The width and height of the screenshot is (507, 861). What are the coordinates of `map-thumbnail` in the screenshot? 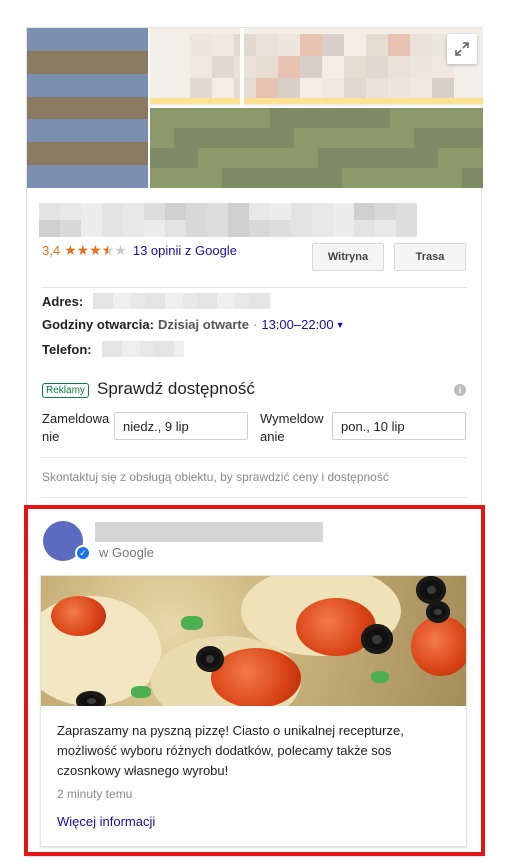 It's located at (316, 67).